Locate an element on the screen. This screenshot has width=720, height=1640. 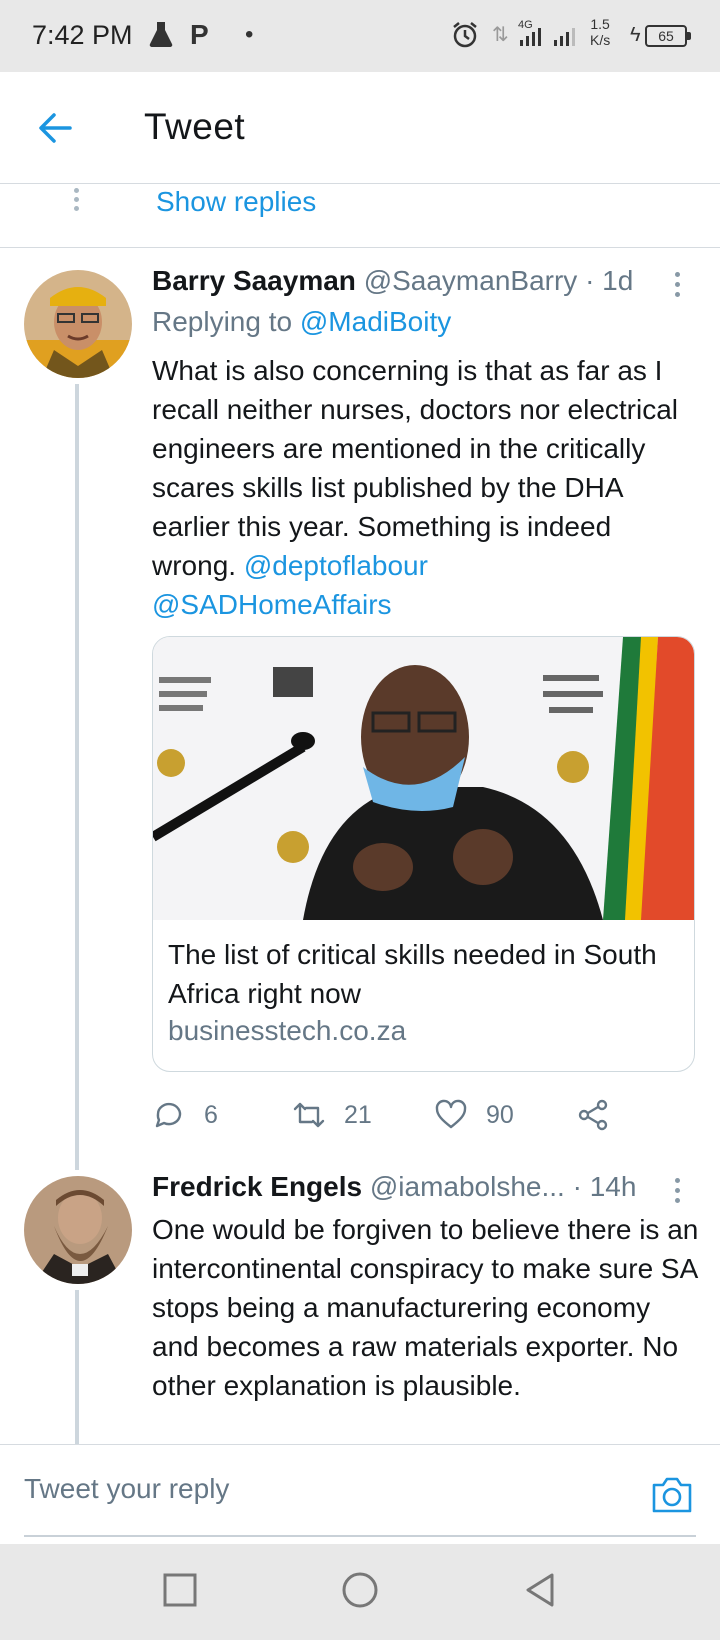
arrow-left-icon is located at coordinates (55, 128).